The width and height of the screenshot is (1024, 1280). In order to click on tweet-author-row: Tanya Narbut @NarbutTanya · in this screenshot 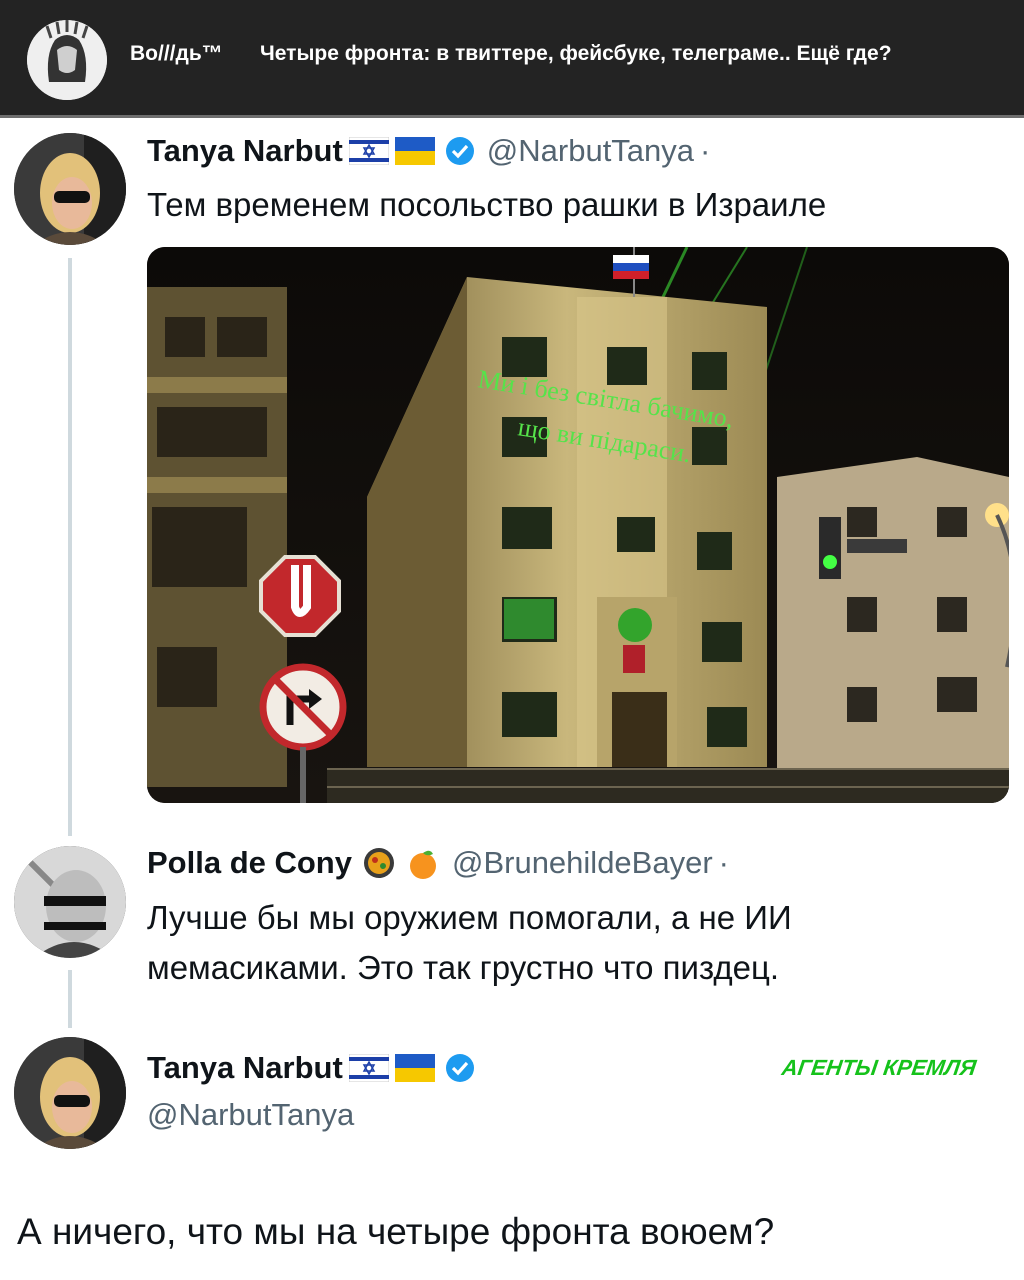, I will do `click(428, 151)`.